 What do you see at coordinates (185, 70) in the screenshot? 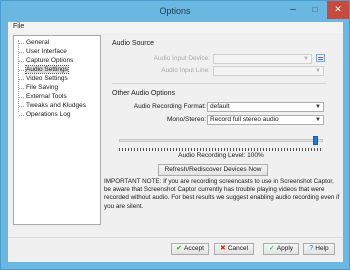
I see `audio-input-line-label: Audio Input Line:` at bounding box center [185, 70].